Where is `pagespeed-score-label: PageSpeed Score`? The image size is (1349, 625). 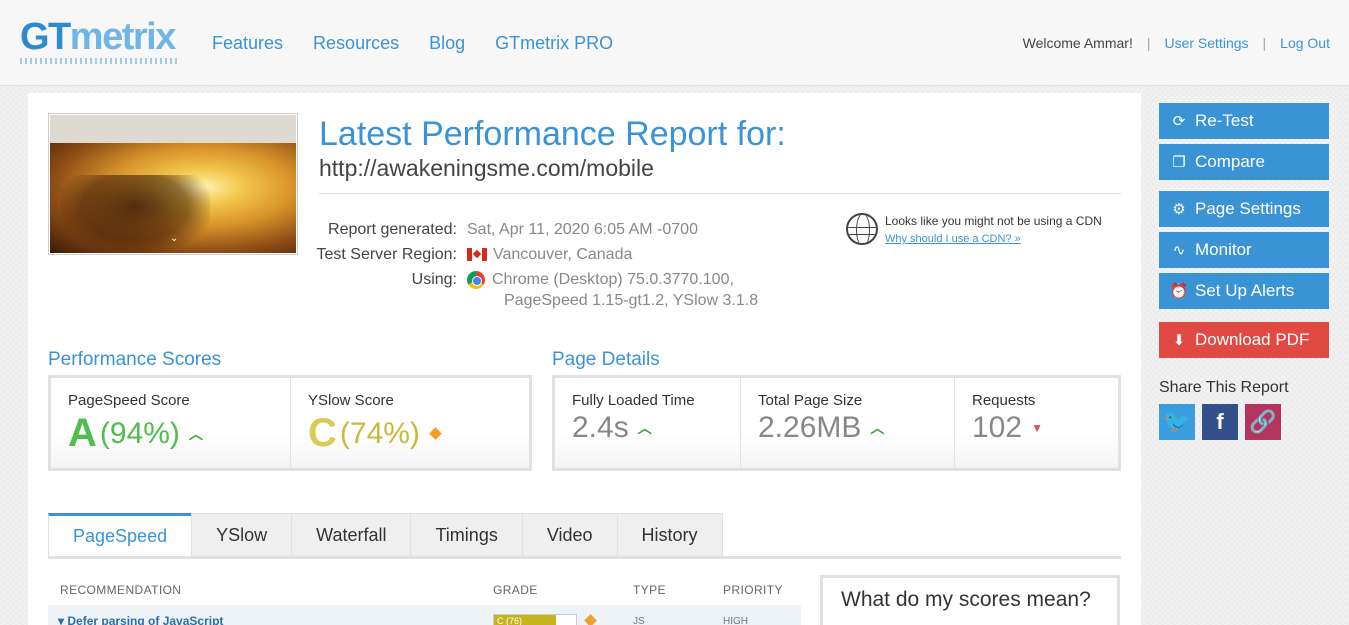
pagespeed-score-label: PageSpeed Score is located at coordinates (129, 400).